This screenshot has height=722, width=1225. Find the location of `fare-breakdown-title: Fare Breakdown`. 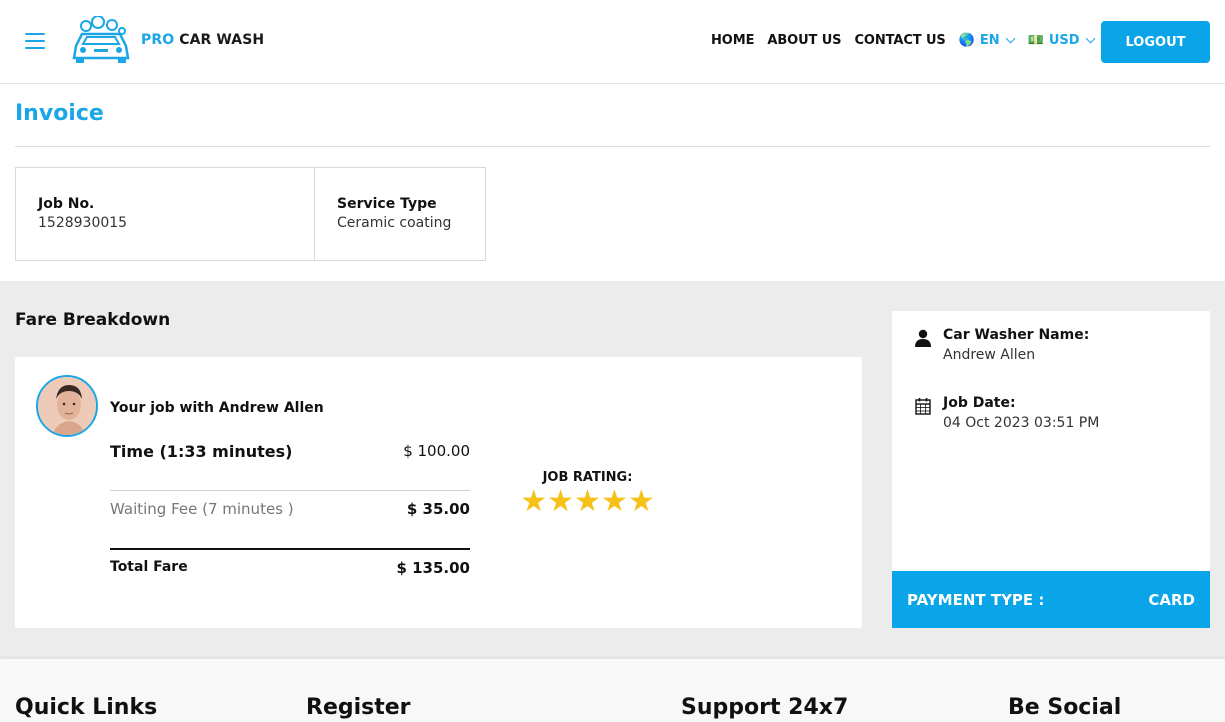

fare-breakdown-title: Fare Breakdown is located at coordinates (93, 320).